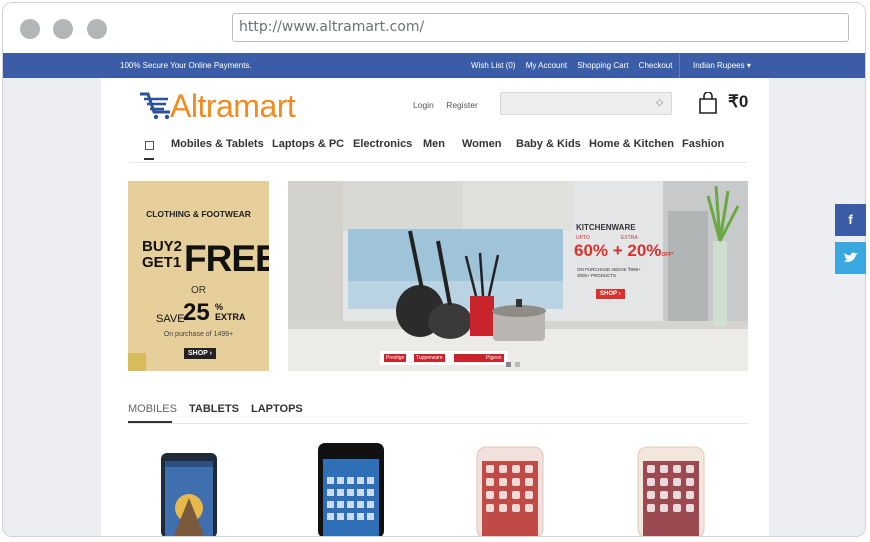 This screenshot has width=870, height=542. I want to click on wishlist-link: Wish List (0), so click(493, 65).